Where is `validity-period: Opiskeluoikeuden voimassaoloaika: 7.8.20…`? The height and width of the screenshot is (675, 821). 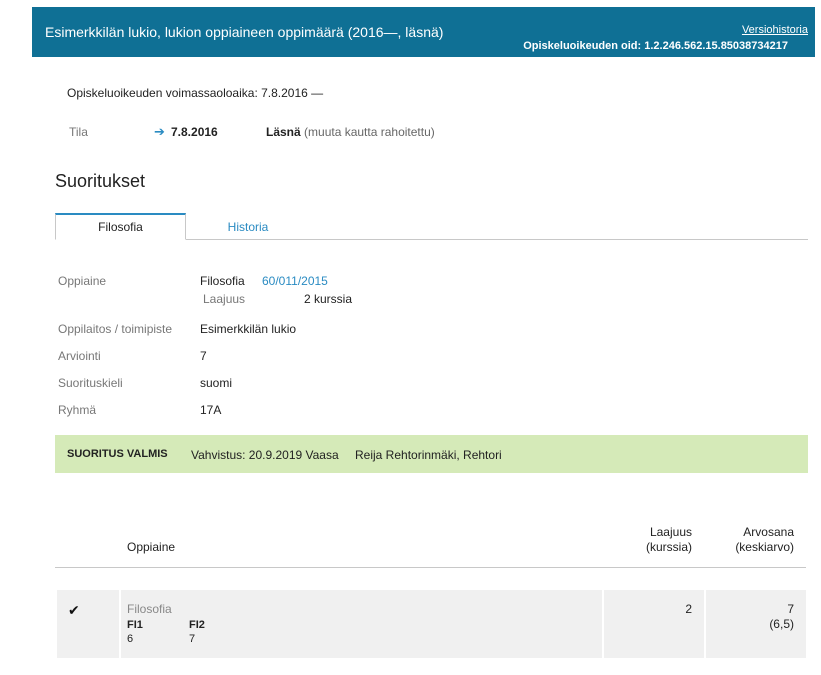
validity-period: Opiskeluoikeuden voimassaoloaika: 7.8.20… is located at coordinates (195, 93).